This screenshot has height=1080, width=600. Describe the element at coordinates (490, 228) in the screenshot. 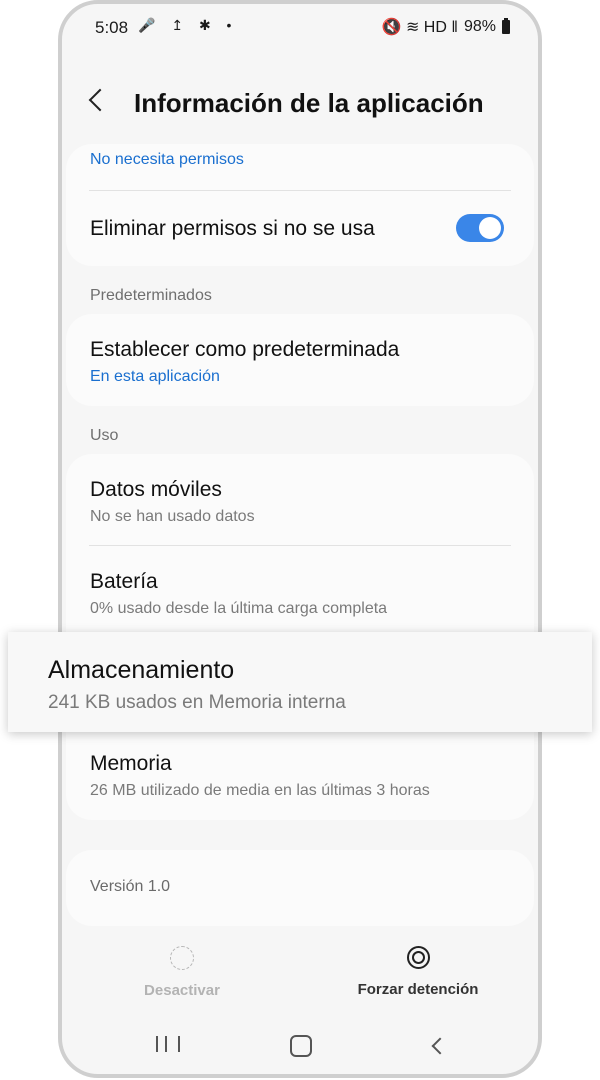

I see `toggle-knob` at that location.